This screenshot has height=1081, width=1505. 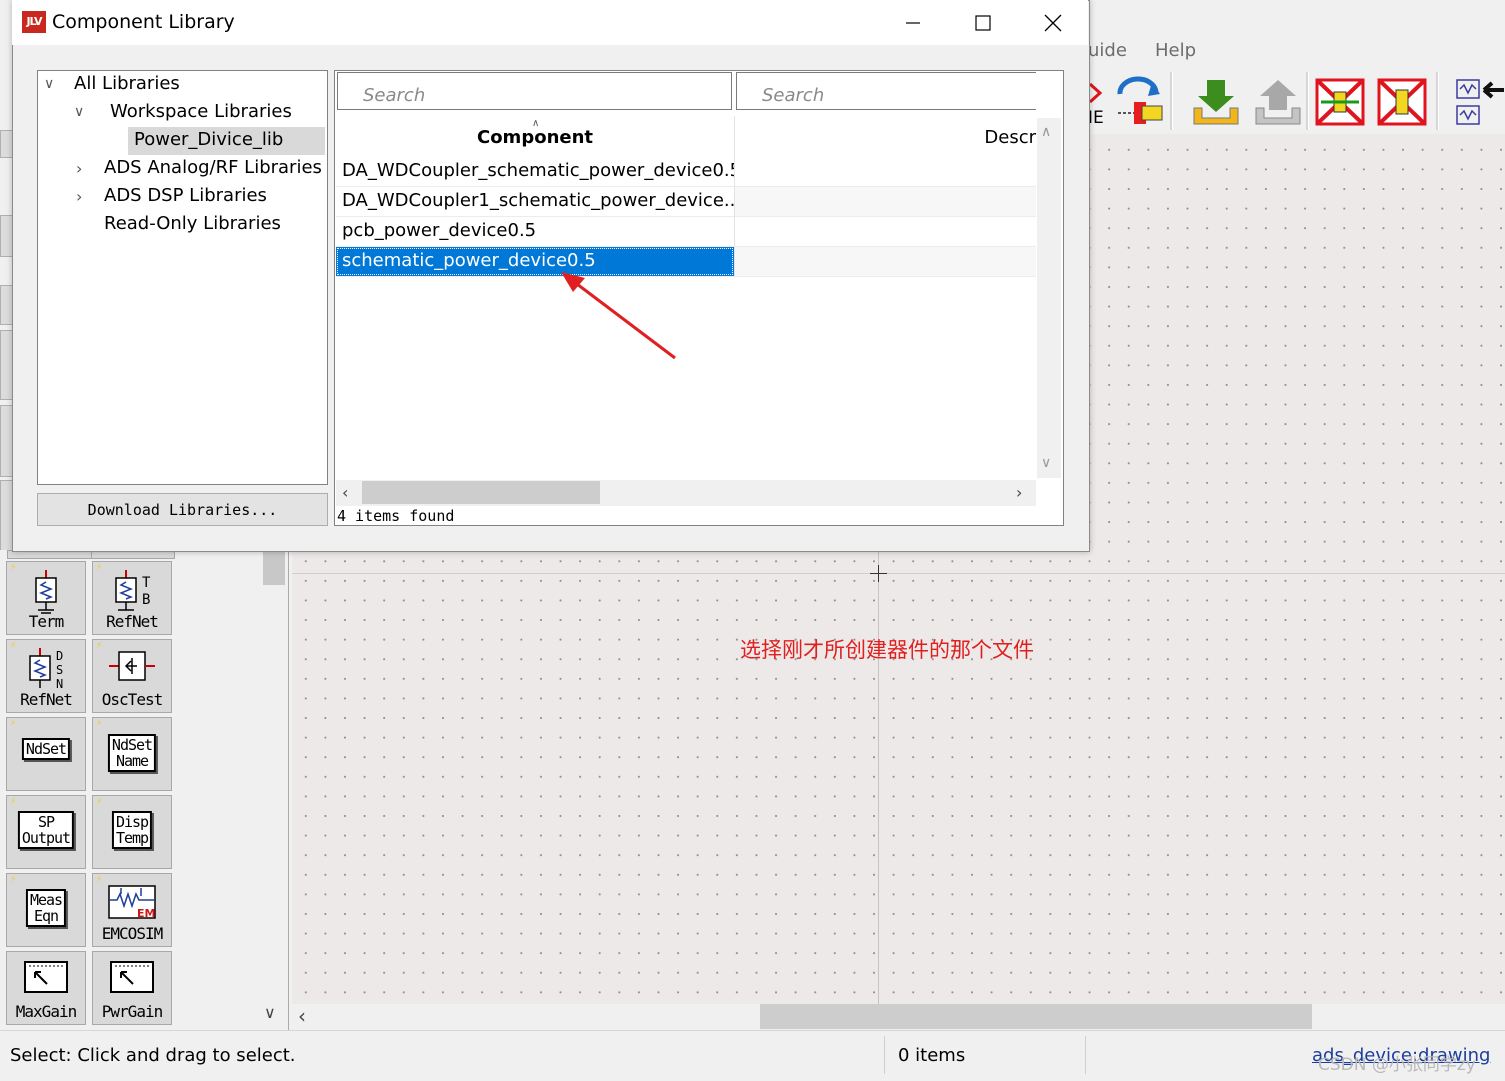 I want to click on menu-item-help: Help, so click(x=1175, y=50).